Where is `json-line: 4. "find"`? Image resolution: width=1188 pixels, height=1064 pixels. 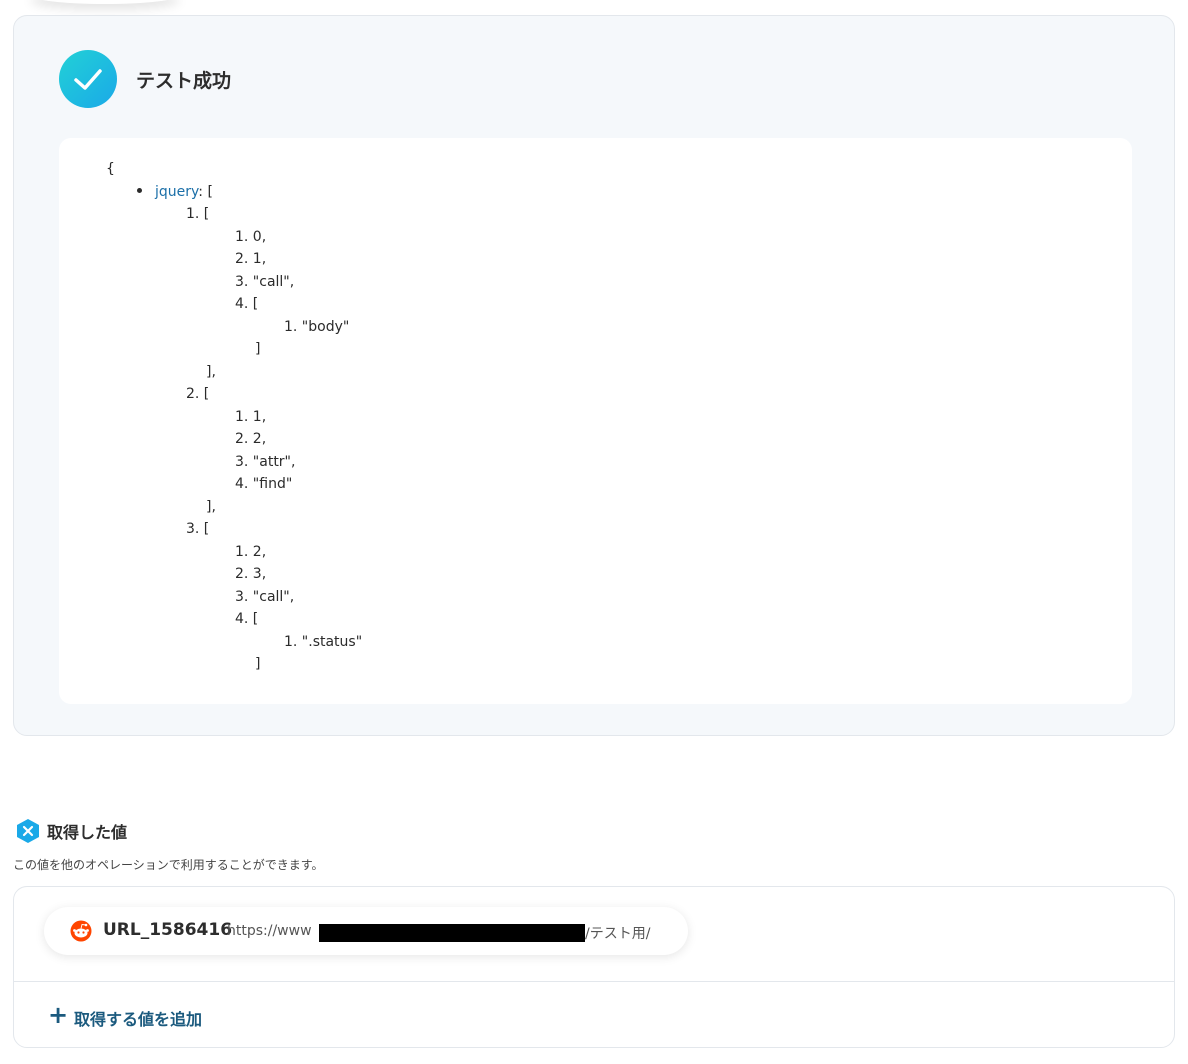
json-line: 4. "find" is located at coordinates (234, 484).